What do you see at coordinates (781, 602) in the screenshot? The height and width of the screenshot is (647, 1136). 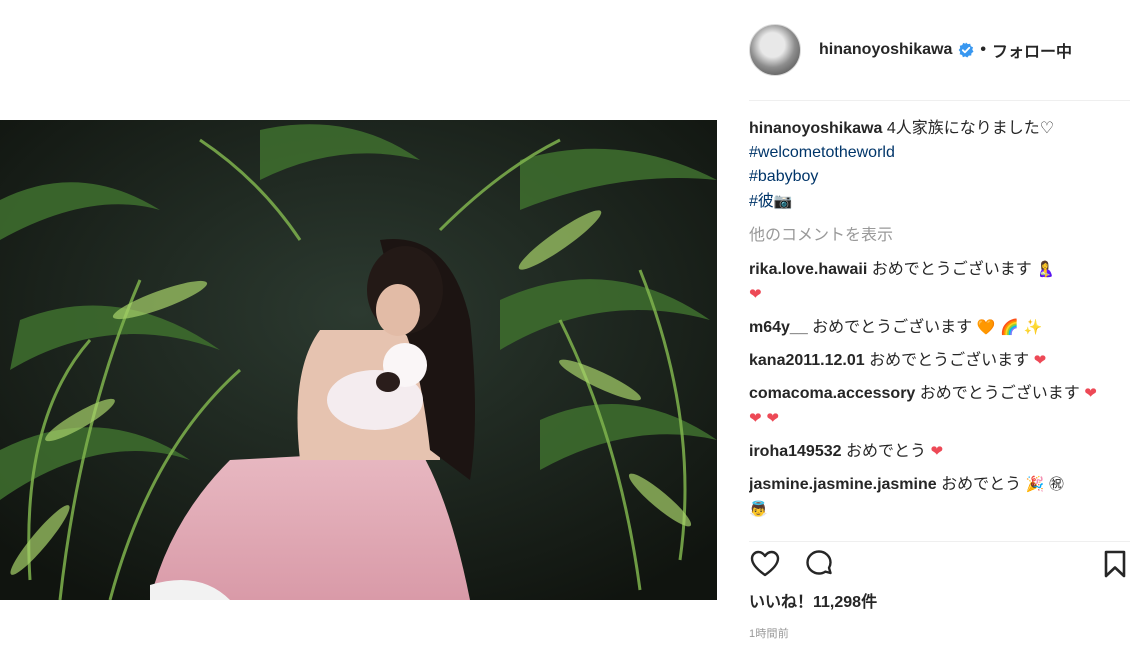 I see `likes-label: いいね！` at bounding box center [781, 602].